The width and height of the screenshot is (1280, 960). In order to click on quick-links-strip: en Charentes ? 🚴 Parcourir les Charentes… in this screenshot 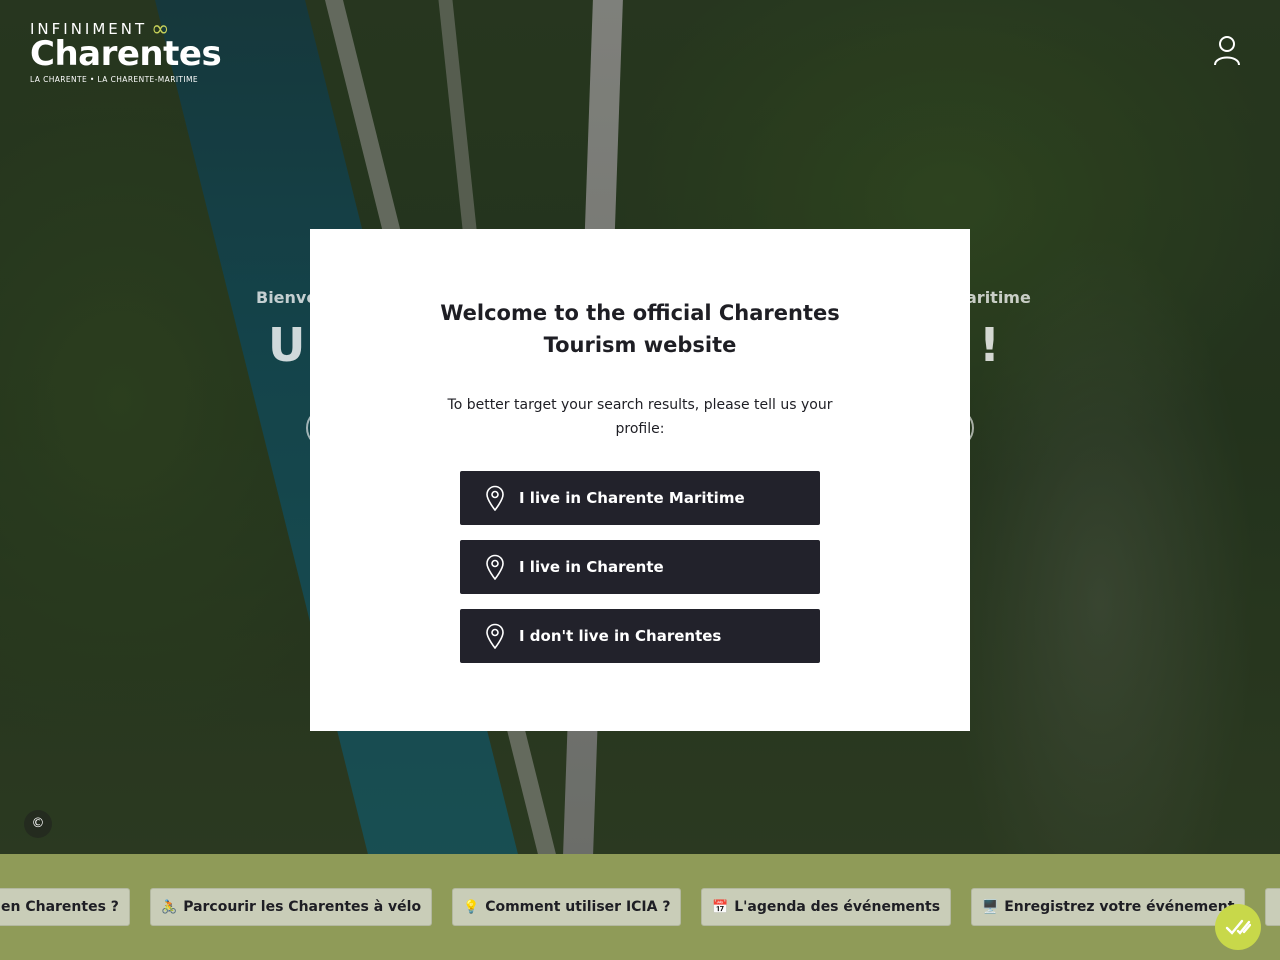, I will do `click(640, 907)`.